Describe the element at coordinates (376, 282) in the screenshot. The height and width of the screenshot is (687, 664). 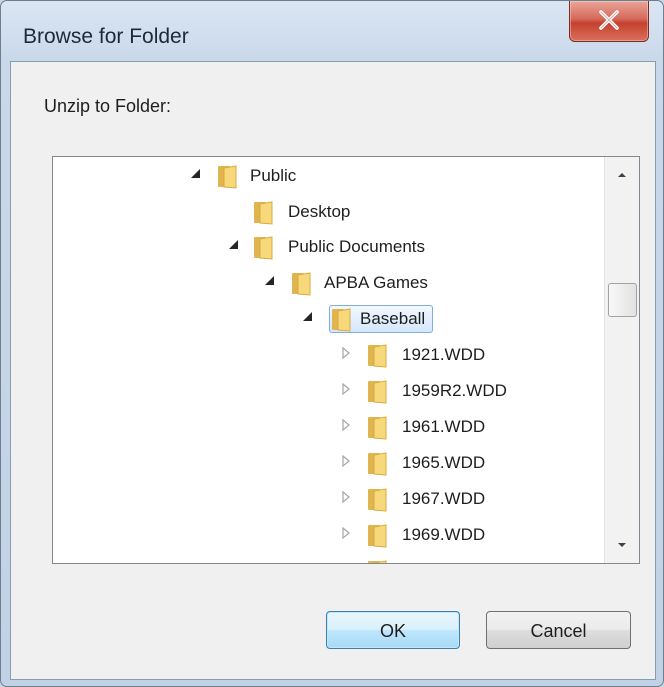
I see `tree-node-label: APBA Games` at that location.